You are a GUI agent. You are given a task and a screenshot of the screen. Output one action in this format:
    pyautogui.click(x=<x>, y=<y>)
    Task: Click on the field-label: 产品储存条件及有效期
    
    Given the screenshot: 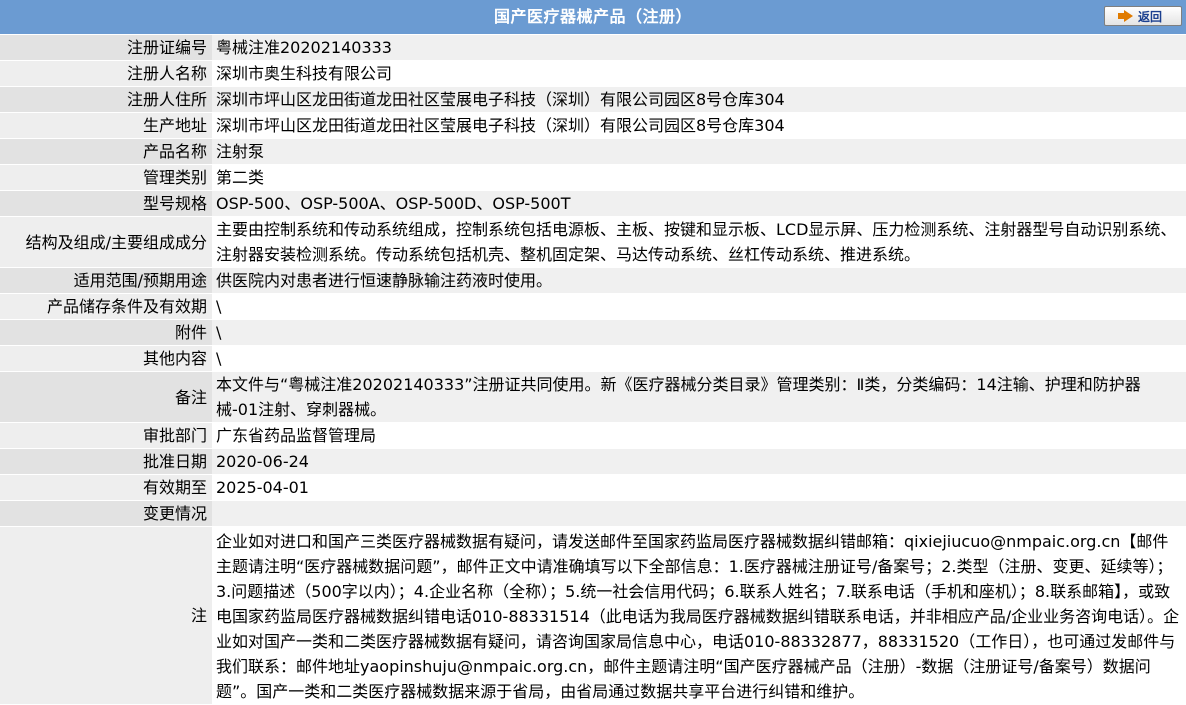 What is the action you would take?
    pyautogui.click(x=106, y=306)
    